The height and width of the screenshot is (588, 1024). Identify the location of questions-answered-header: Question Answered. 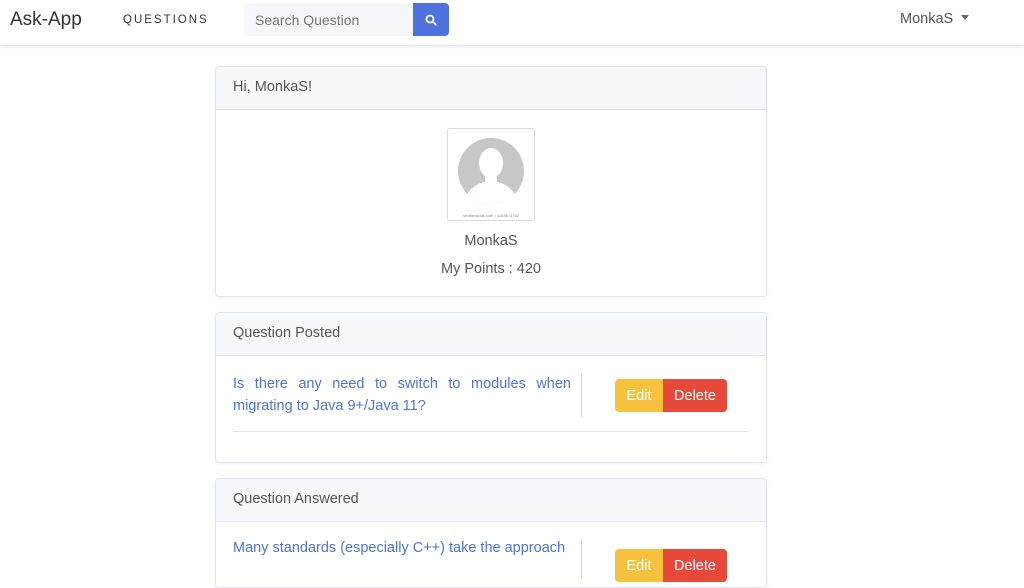
(491, 500).